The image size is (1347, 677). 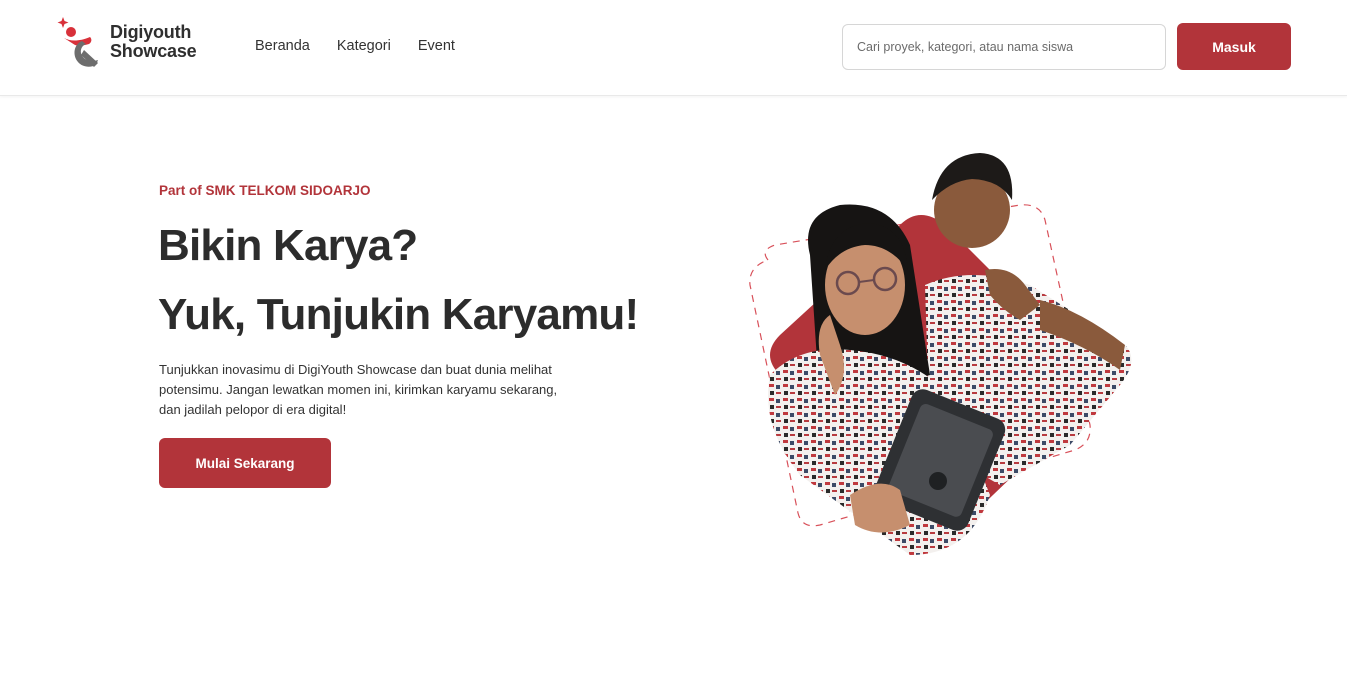 What do you see at coordinates (151, 32) in the screenshot?
I see `brand-line-1: Digiyouth` at bounding box center [151, 32].